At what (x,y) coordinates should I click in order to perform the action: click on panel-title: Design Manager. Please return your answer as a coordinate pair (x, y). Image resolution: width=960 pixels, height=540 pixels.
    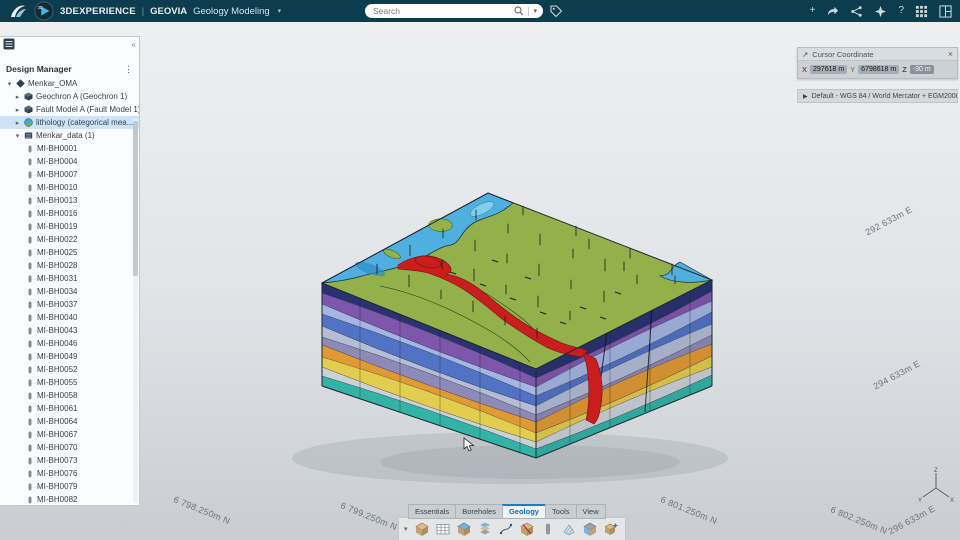
    Looking at the image, I should click on (39, 69).